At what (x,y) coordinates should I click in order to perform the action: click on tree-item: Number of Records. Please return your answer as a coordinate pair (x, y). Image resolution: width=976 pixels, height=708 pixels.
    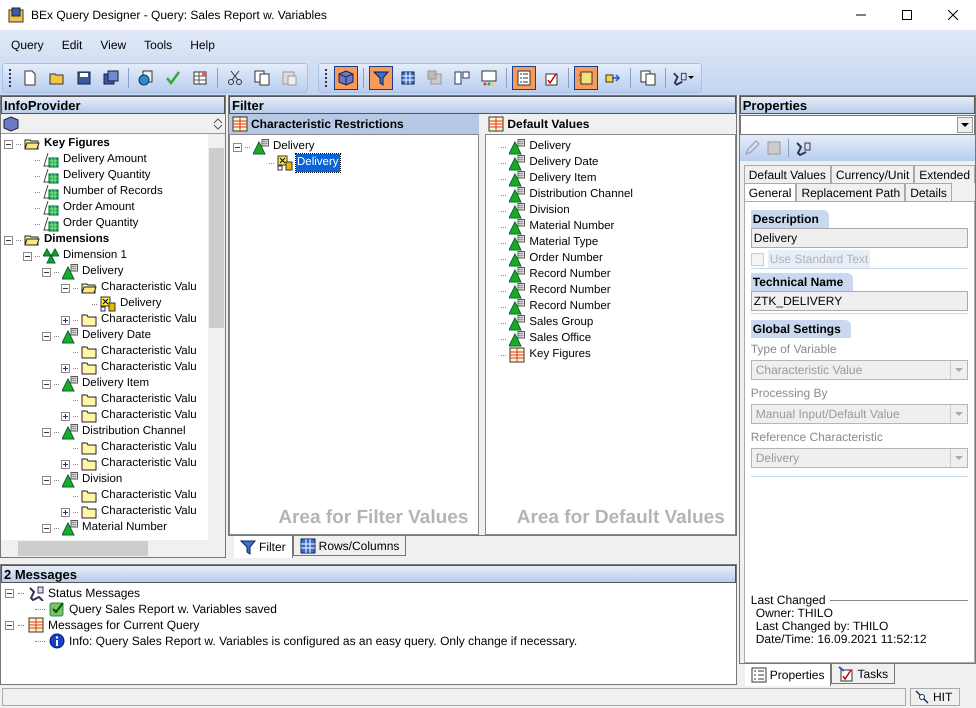
    Looking at the image, I should click on (113, 192).